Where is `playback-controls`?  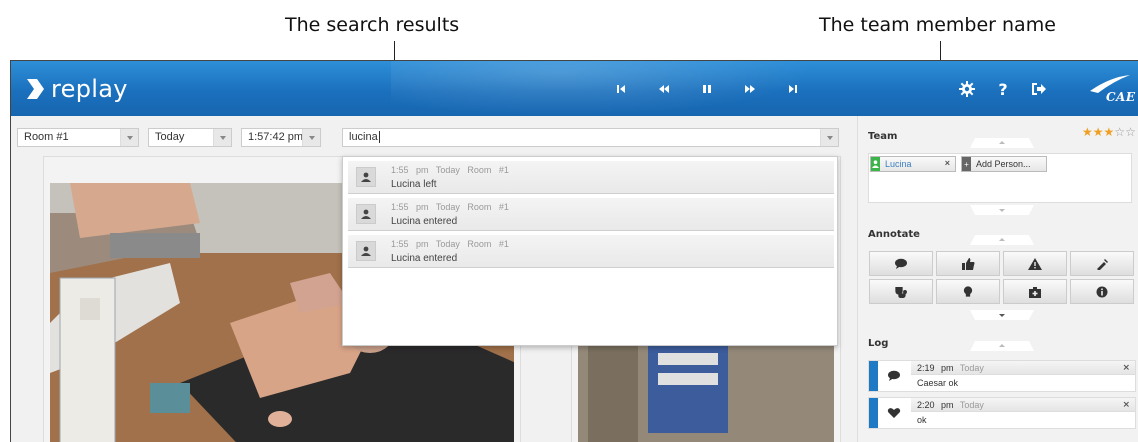
playback-controls is located at coordinates (706, 89).